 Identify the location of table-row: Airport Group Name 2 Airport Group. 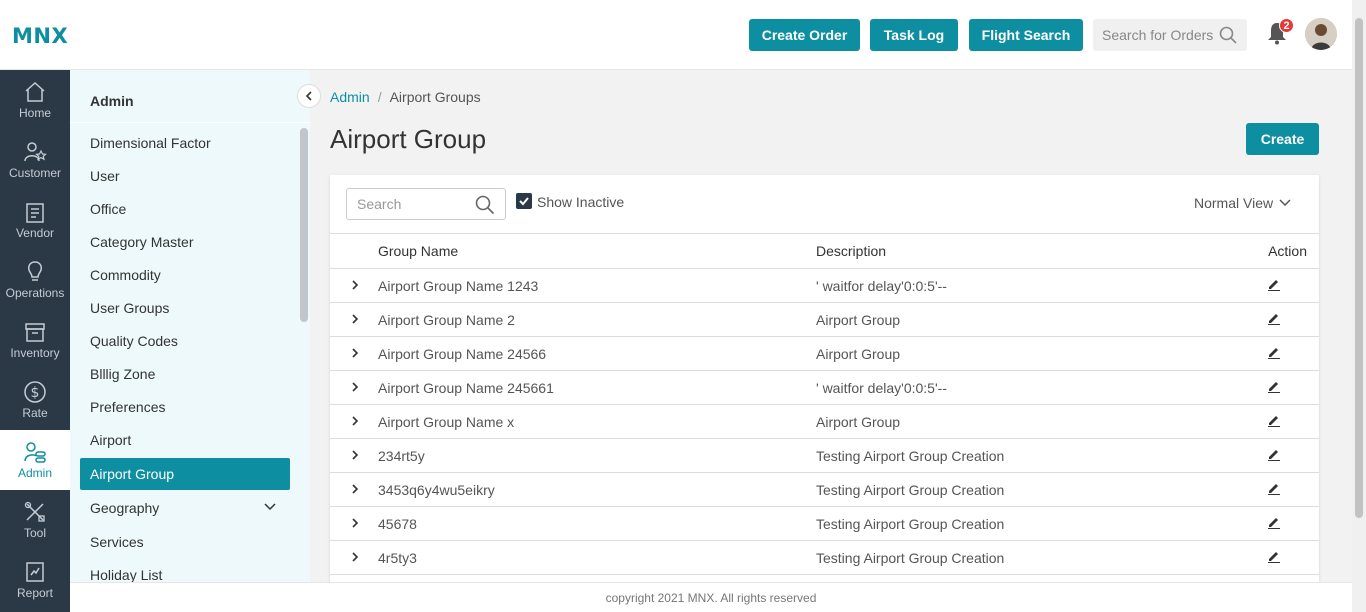
(824, 319).